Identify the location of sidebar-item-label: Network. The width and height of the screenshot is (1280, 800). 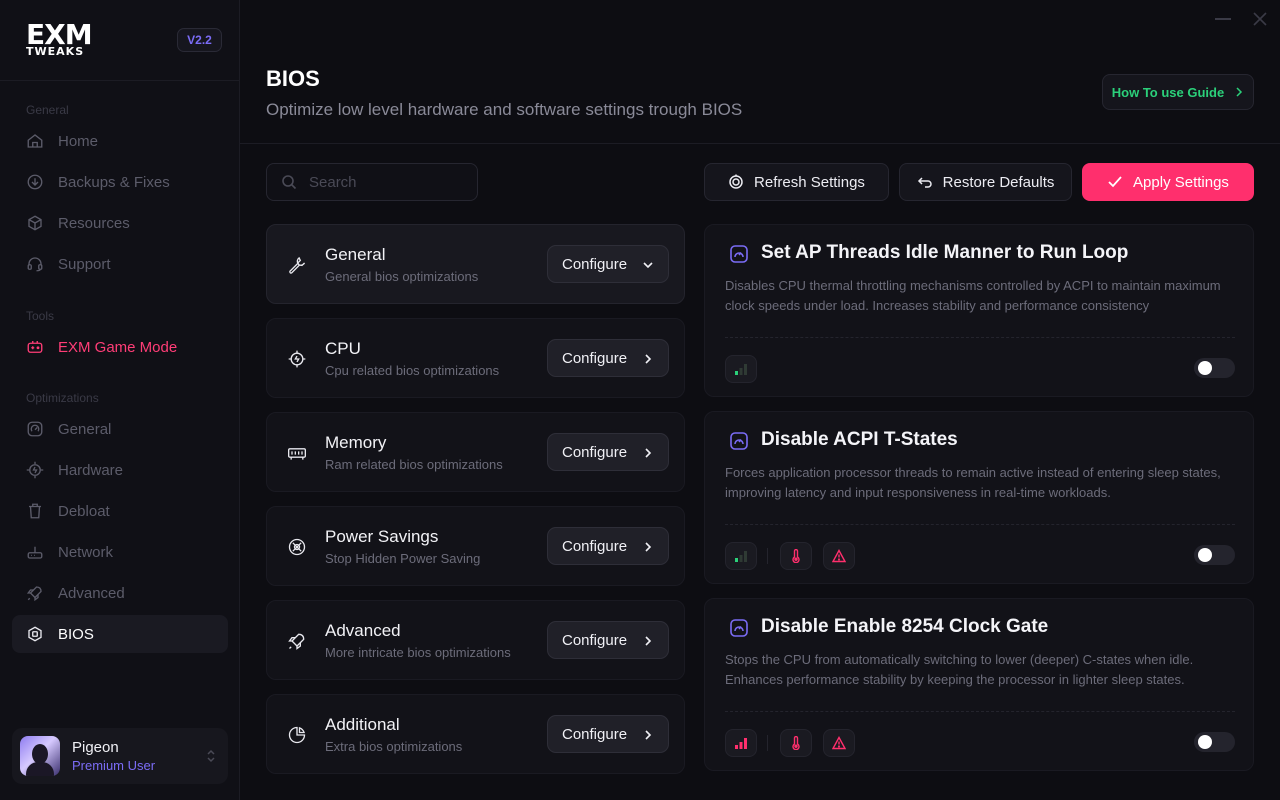
(86, 552).